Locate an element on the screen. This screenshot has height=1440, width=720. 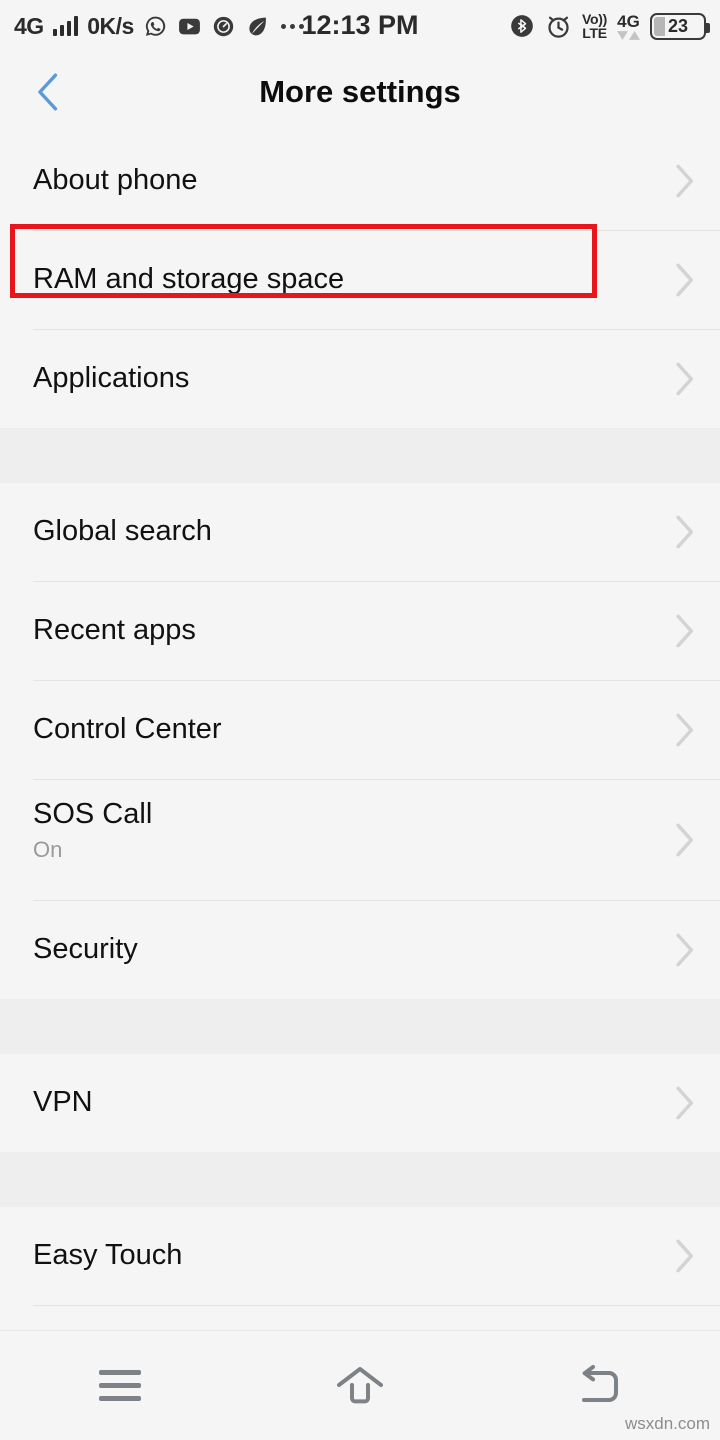
row-labels: SOS Call On is located at coordinates (364, 829).